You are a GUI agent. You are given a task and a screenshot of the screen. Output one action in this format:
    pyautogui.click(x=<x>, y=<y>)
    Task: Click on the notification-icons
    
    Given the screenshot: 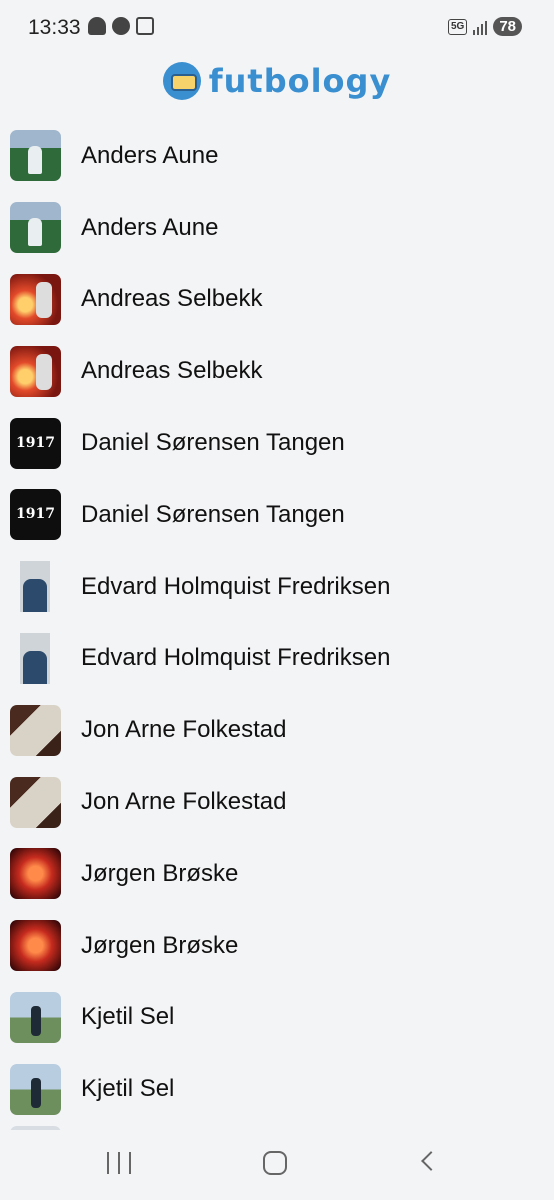 What is the action you would take?
    pyautogui.click(x=121, y=26)
    